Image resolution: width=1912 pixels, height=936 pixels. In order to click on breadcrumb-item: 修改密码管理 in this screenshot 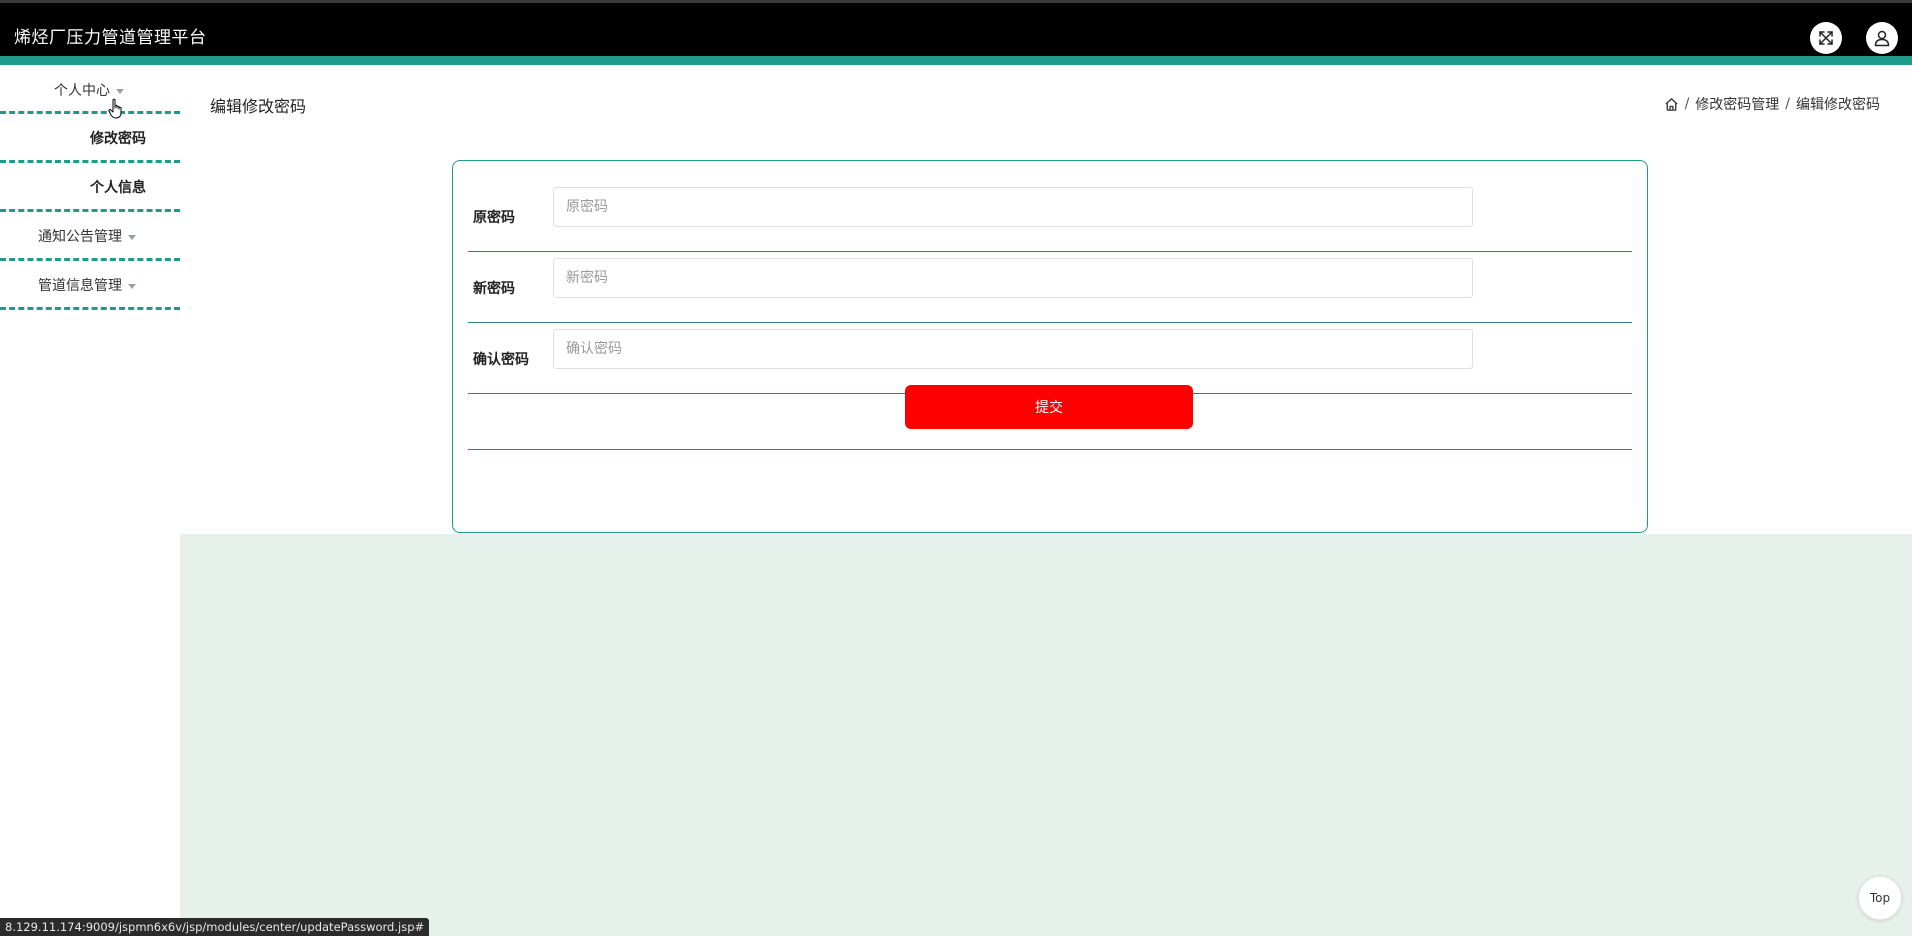, I will do `click(1737, 104)`.